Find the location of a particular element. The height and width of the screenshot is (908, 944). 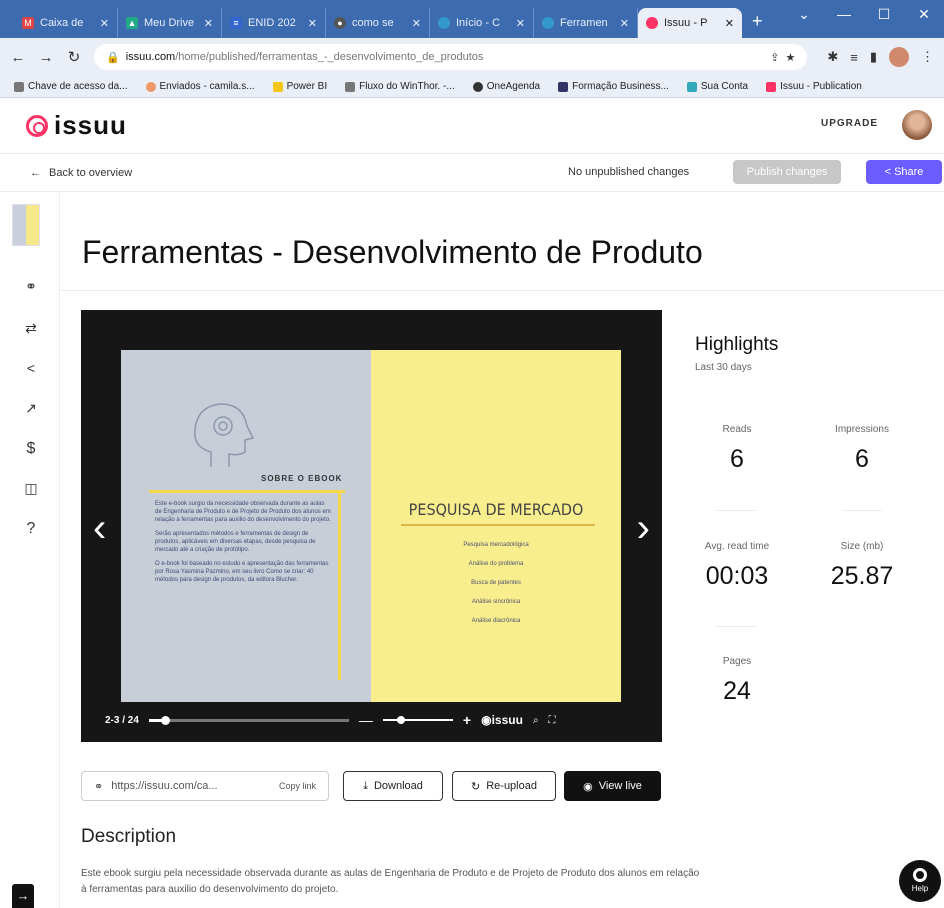

viewer-controls: 2-3 / 24 — + ◉issuu ⌕ ⛶ is located at coordinates (371, 720).